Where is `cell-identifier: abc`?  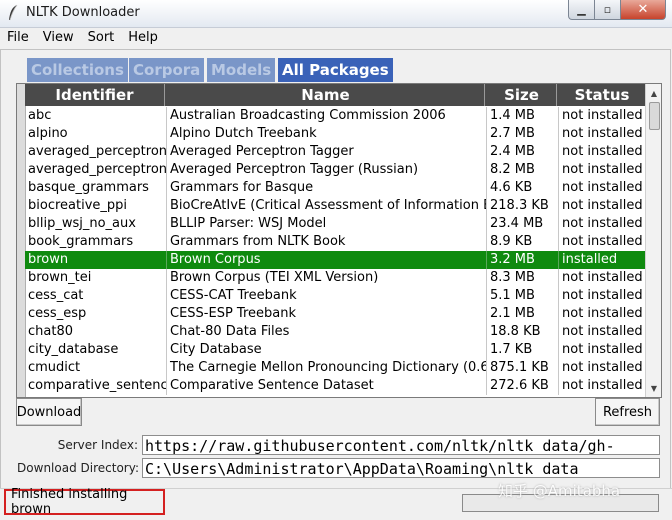
cell-identifier: abc is located at coordinates (96, 116).